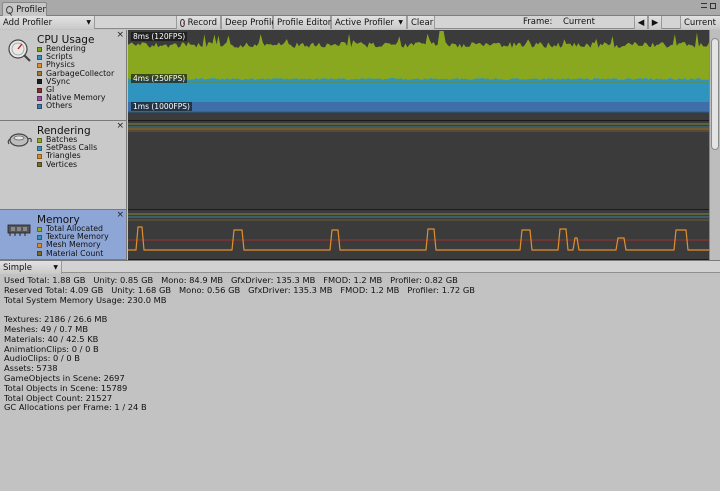 This screenshot has width=720, height=491. I want to click on frame-value: Current, so click(579, 22).